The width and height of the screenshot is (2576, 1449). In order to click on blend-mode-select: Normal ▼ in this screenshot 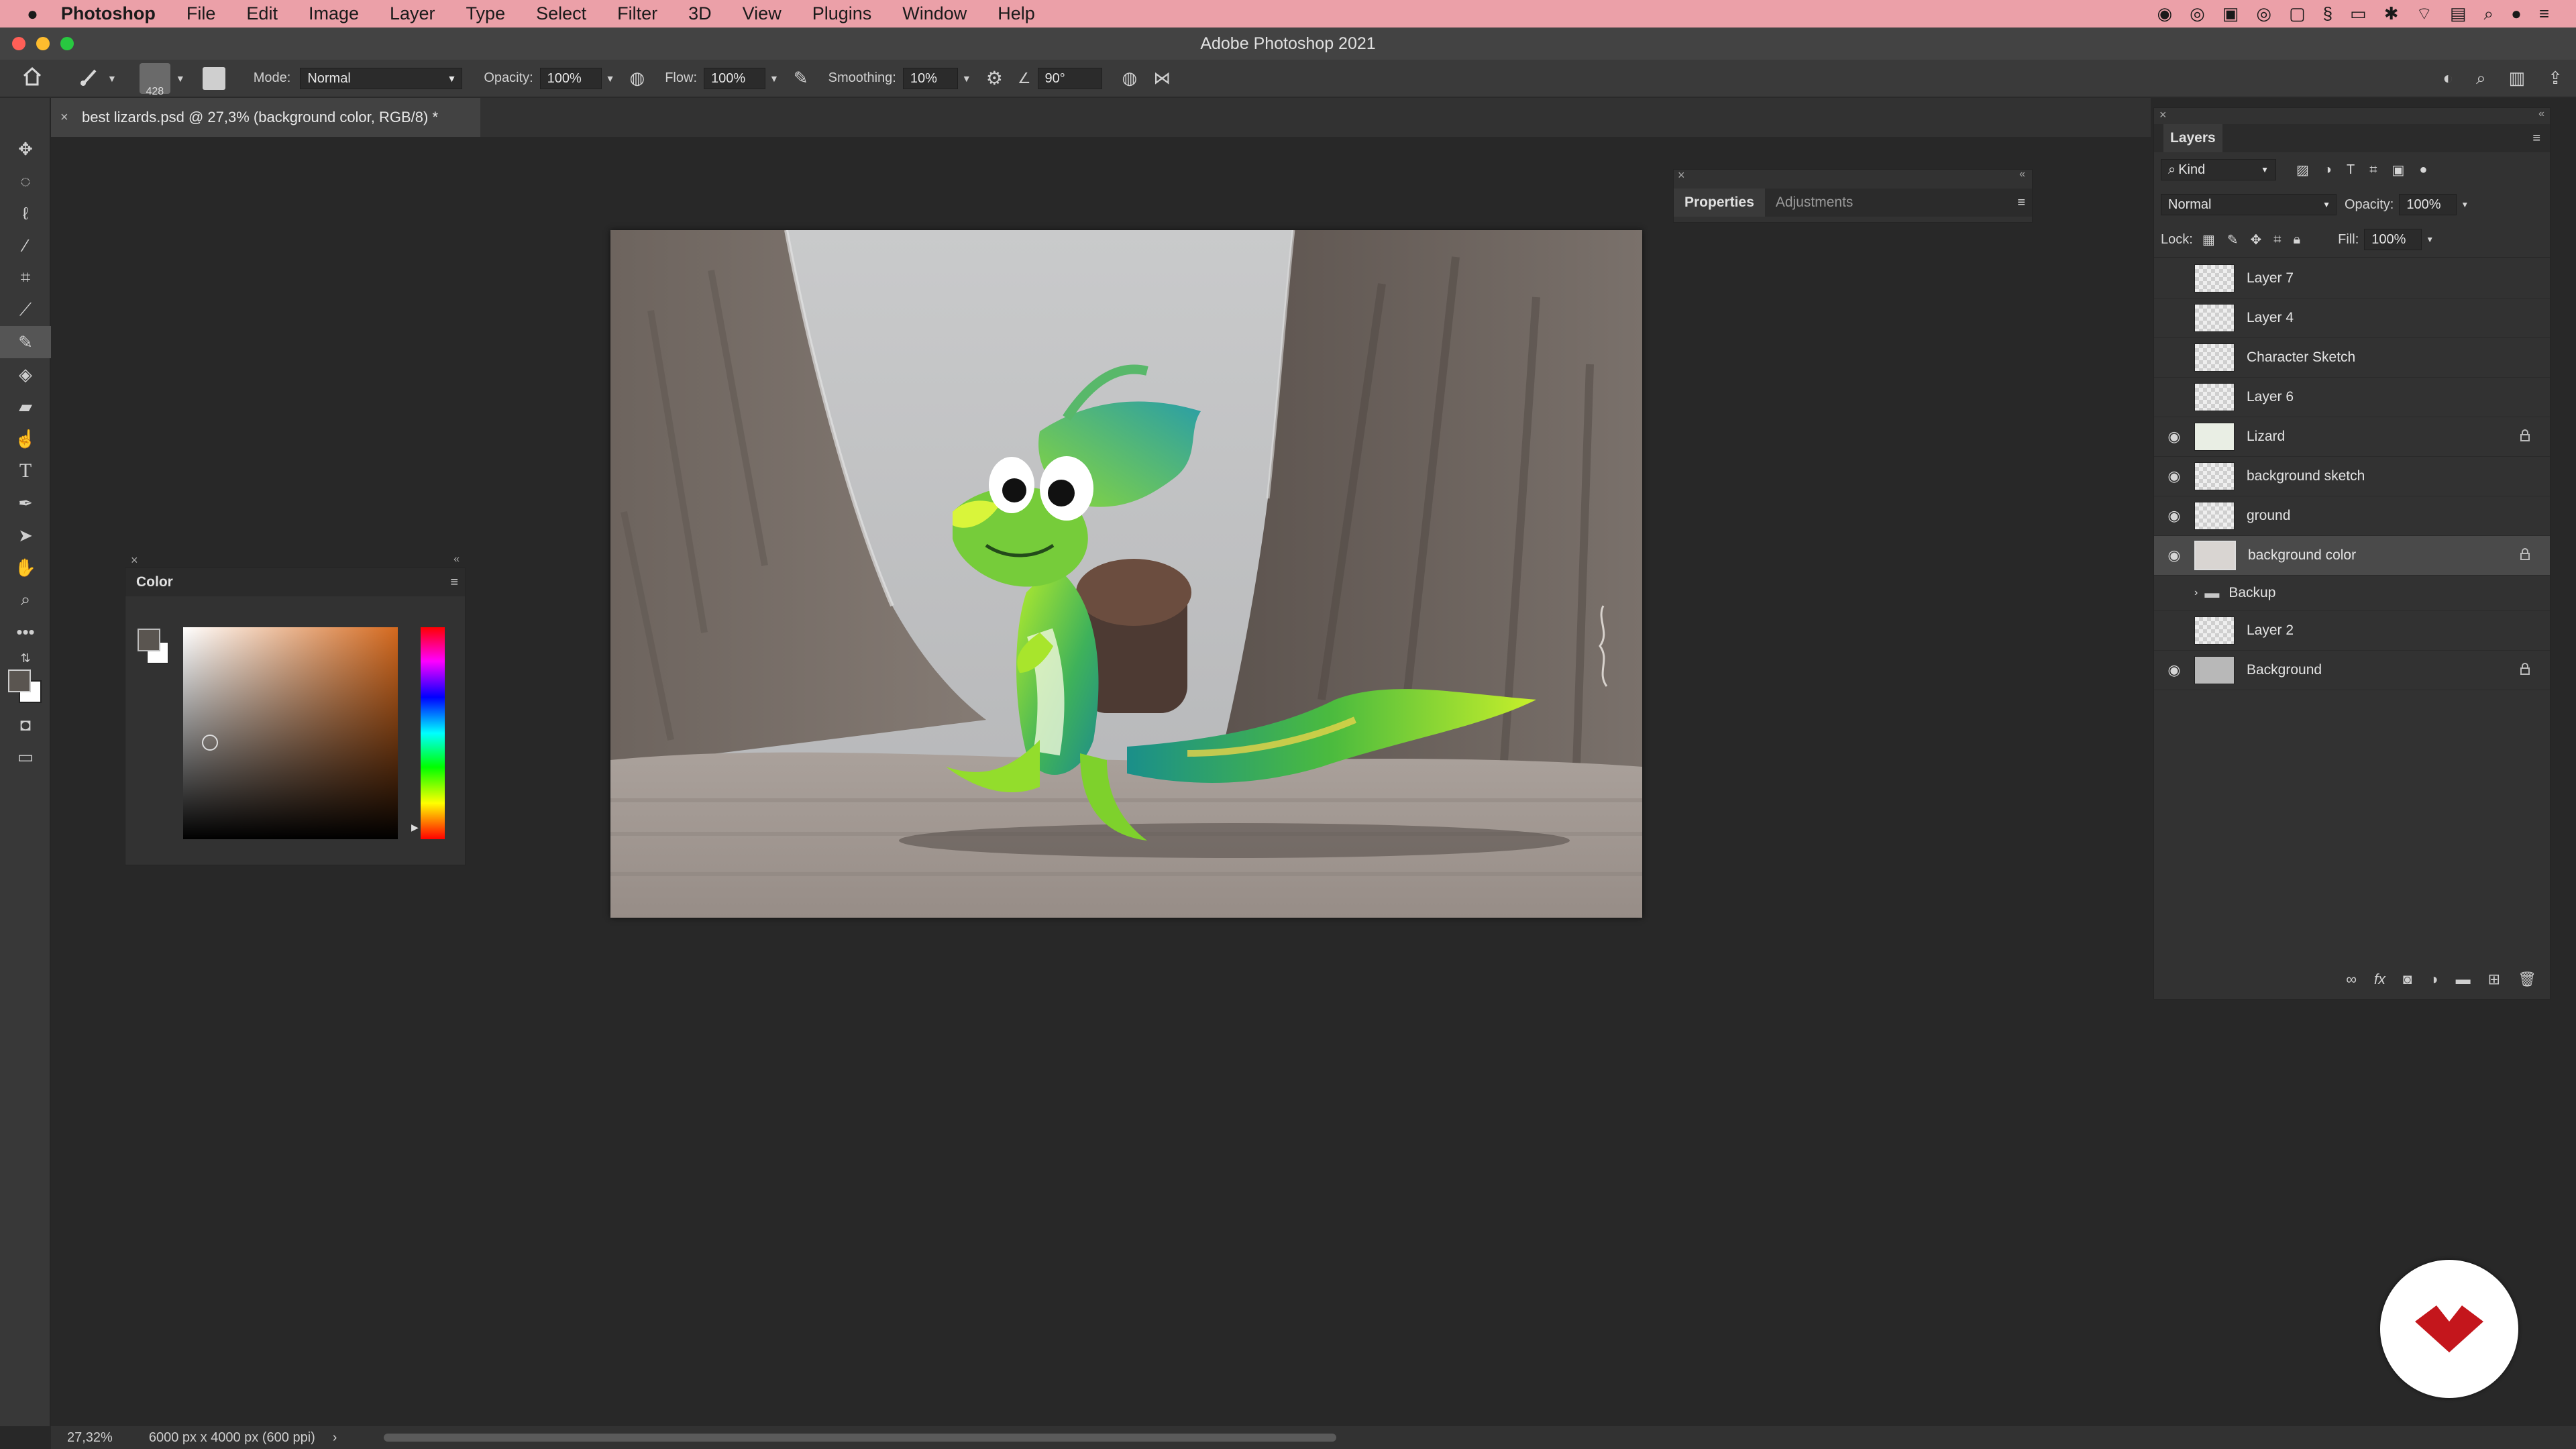, I will do `click(2249, 204)`.